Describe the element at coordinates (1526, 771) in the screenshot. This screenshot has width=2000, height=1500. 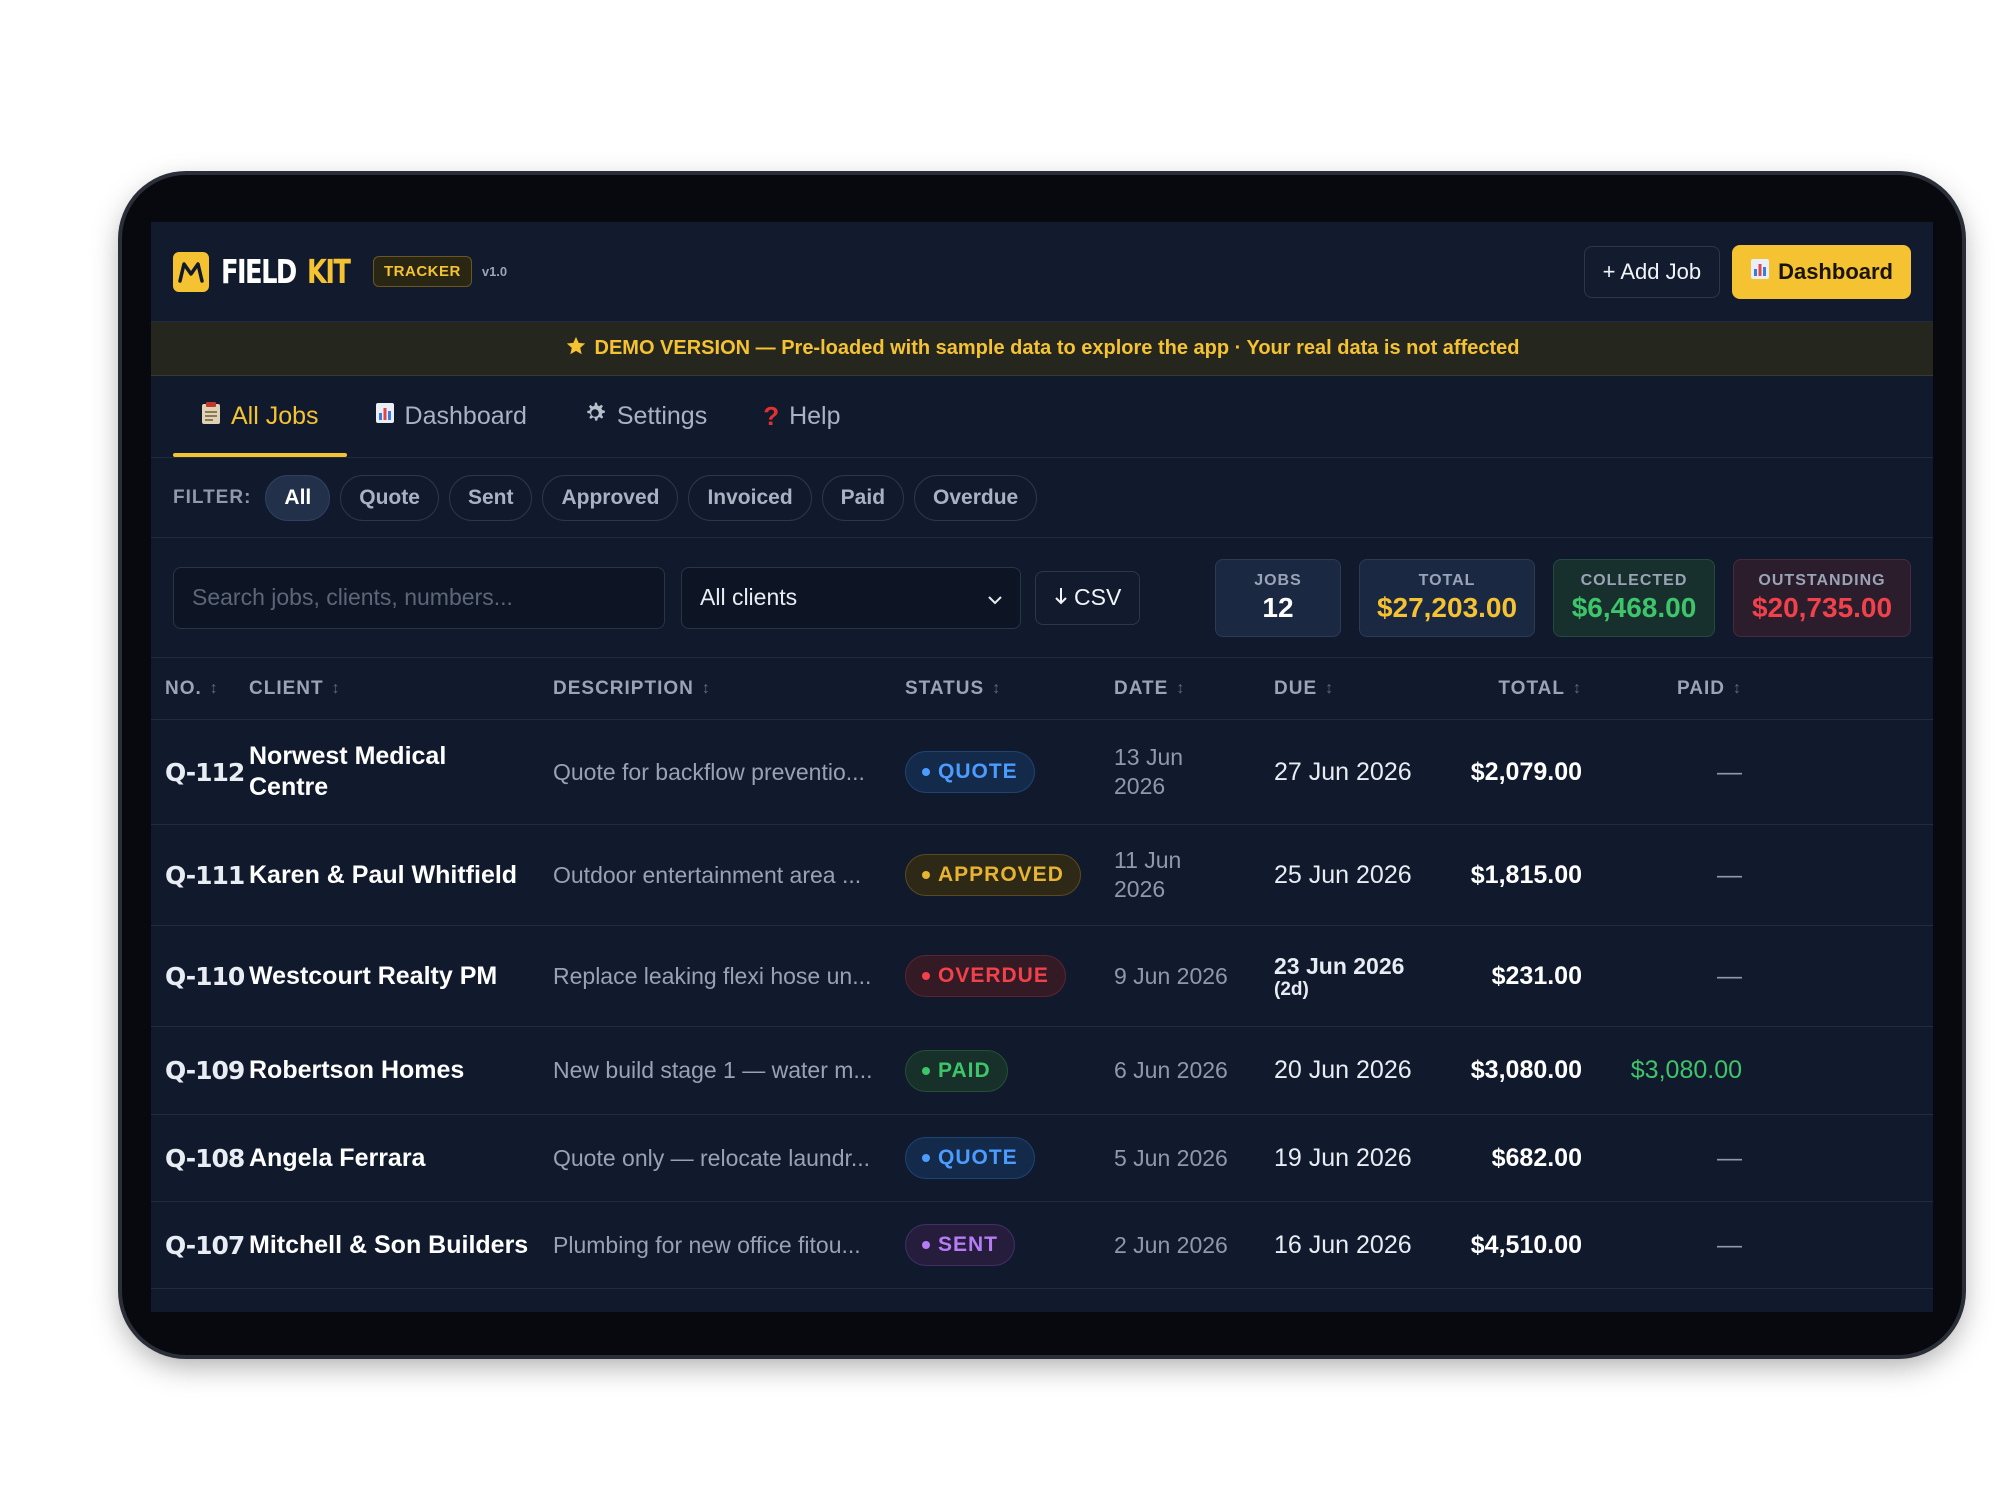
I see `job-total: $2,079.00` at that location.